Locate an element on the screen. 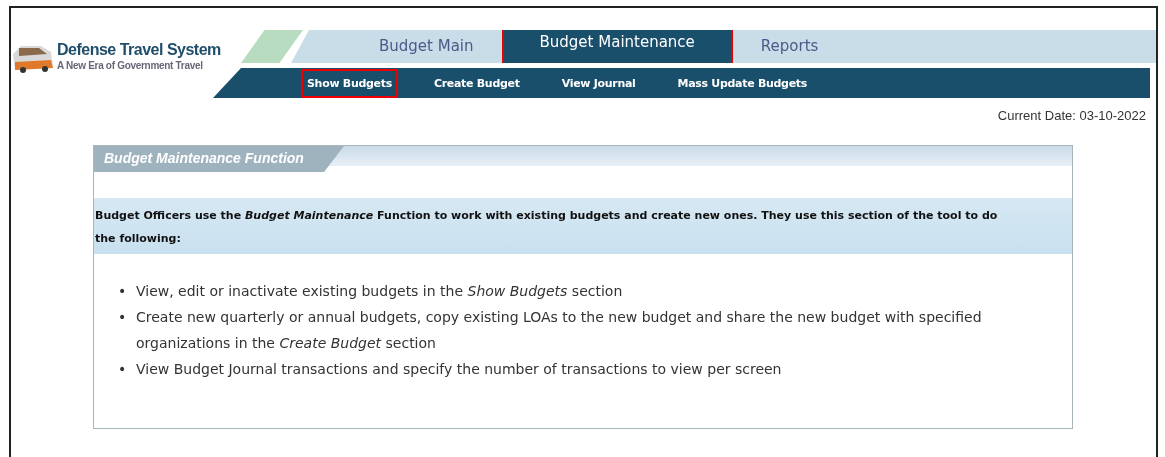 The height and width of the screenshot is (457, 1165). nav-tab: Budget Main is located at coordinates (426, 46).